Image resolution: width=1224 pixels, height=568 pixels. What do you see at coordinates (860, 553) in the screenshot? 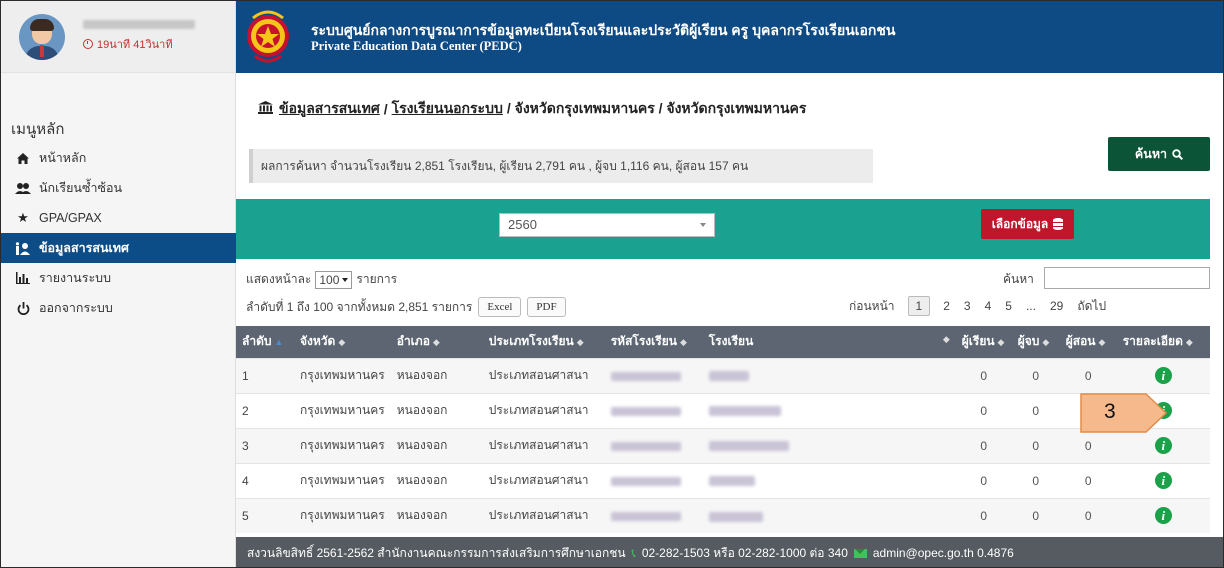
I see `mail-icon` at bounding box center [860, 553].